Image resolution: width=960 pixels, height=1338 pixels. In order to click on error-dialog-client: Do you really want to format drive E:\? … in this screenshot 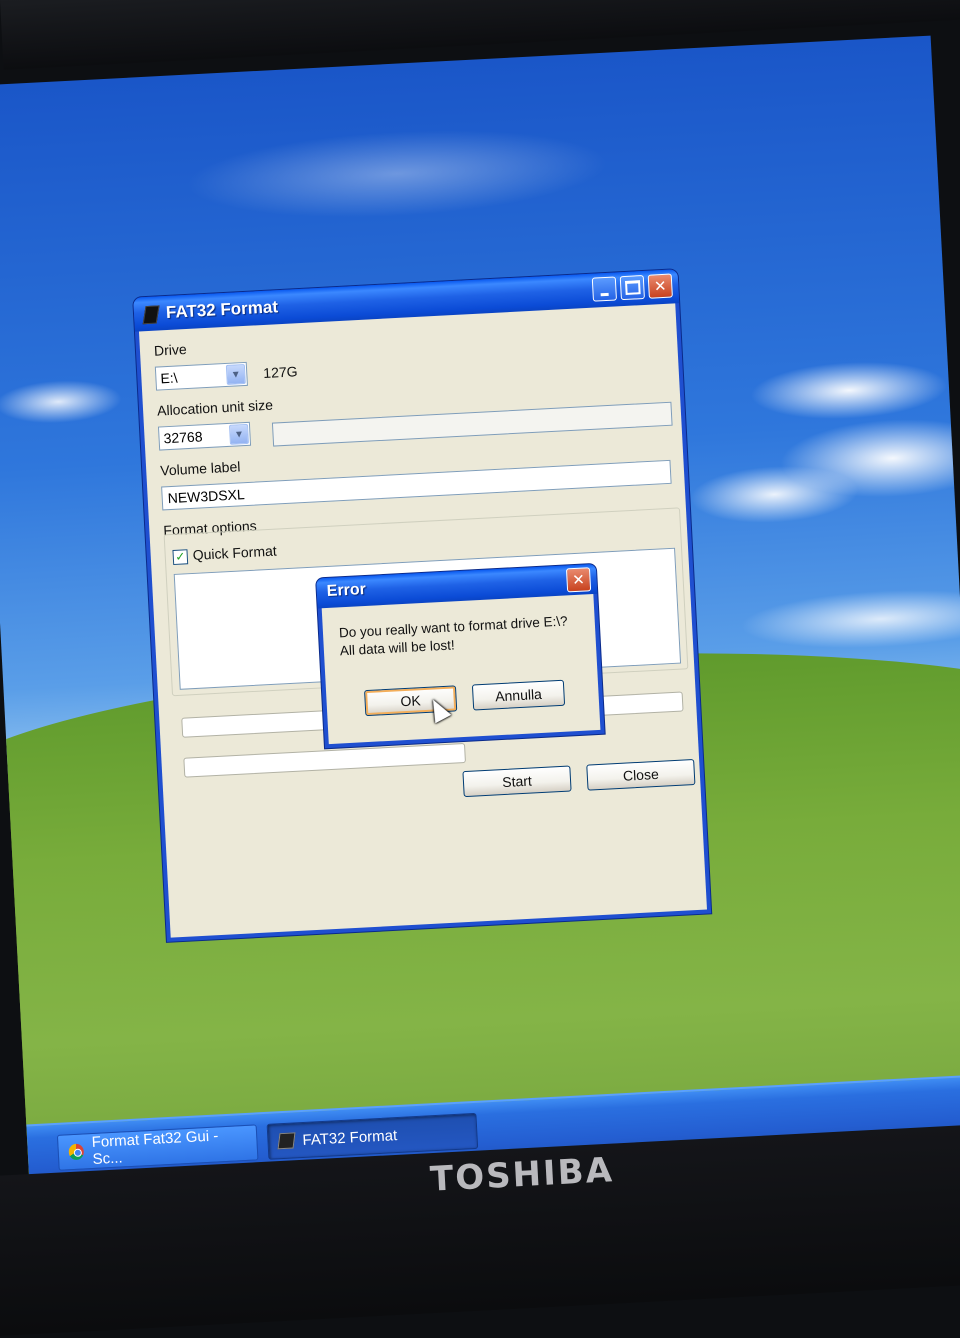, I will do `click(461, 669)`.